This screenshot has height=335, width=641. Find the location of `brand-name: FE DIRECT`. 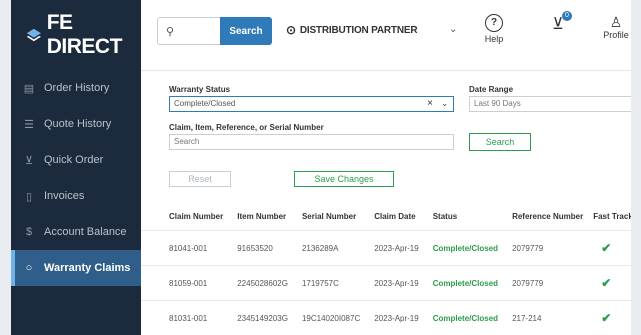

brand-name: FE DIRECT is located at coordinates (84, 34).